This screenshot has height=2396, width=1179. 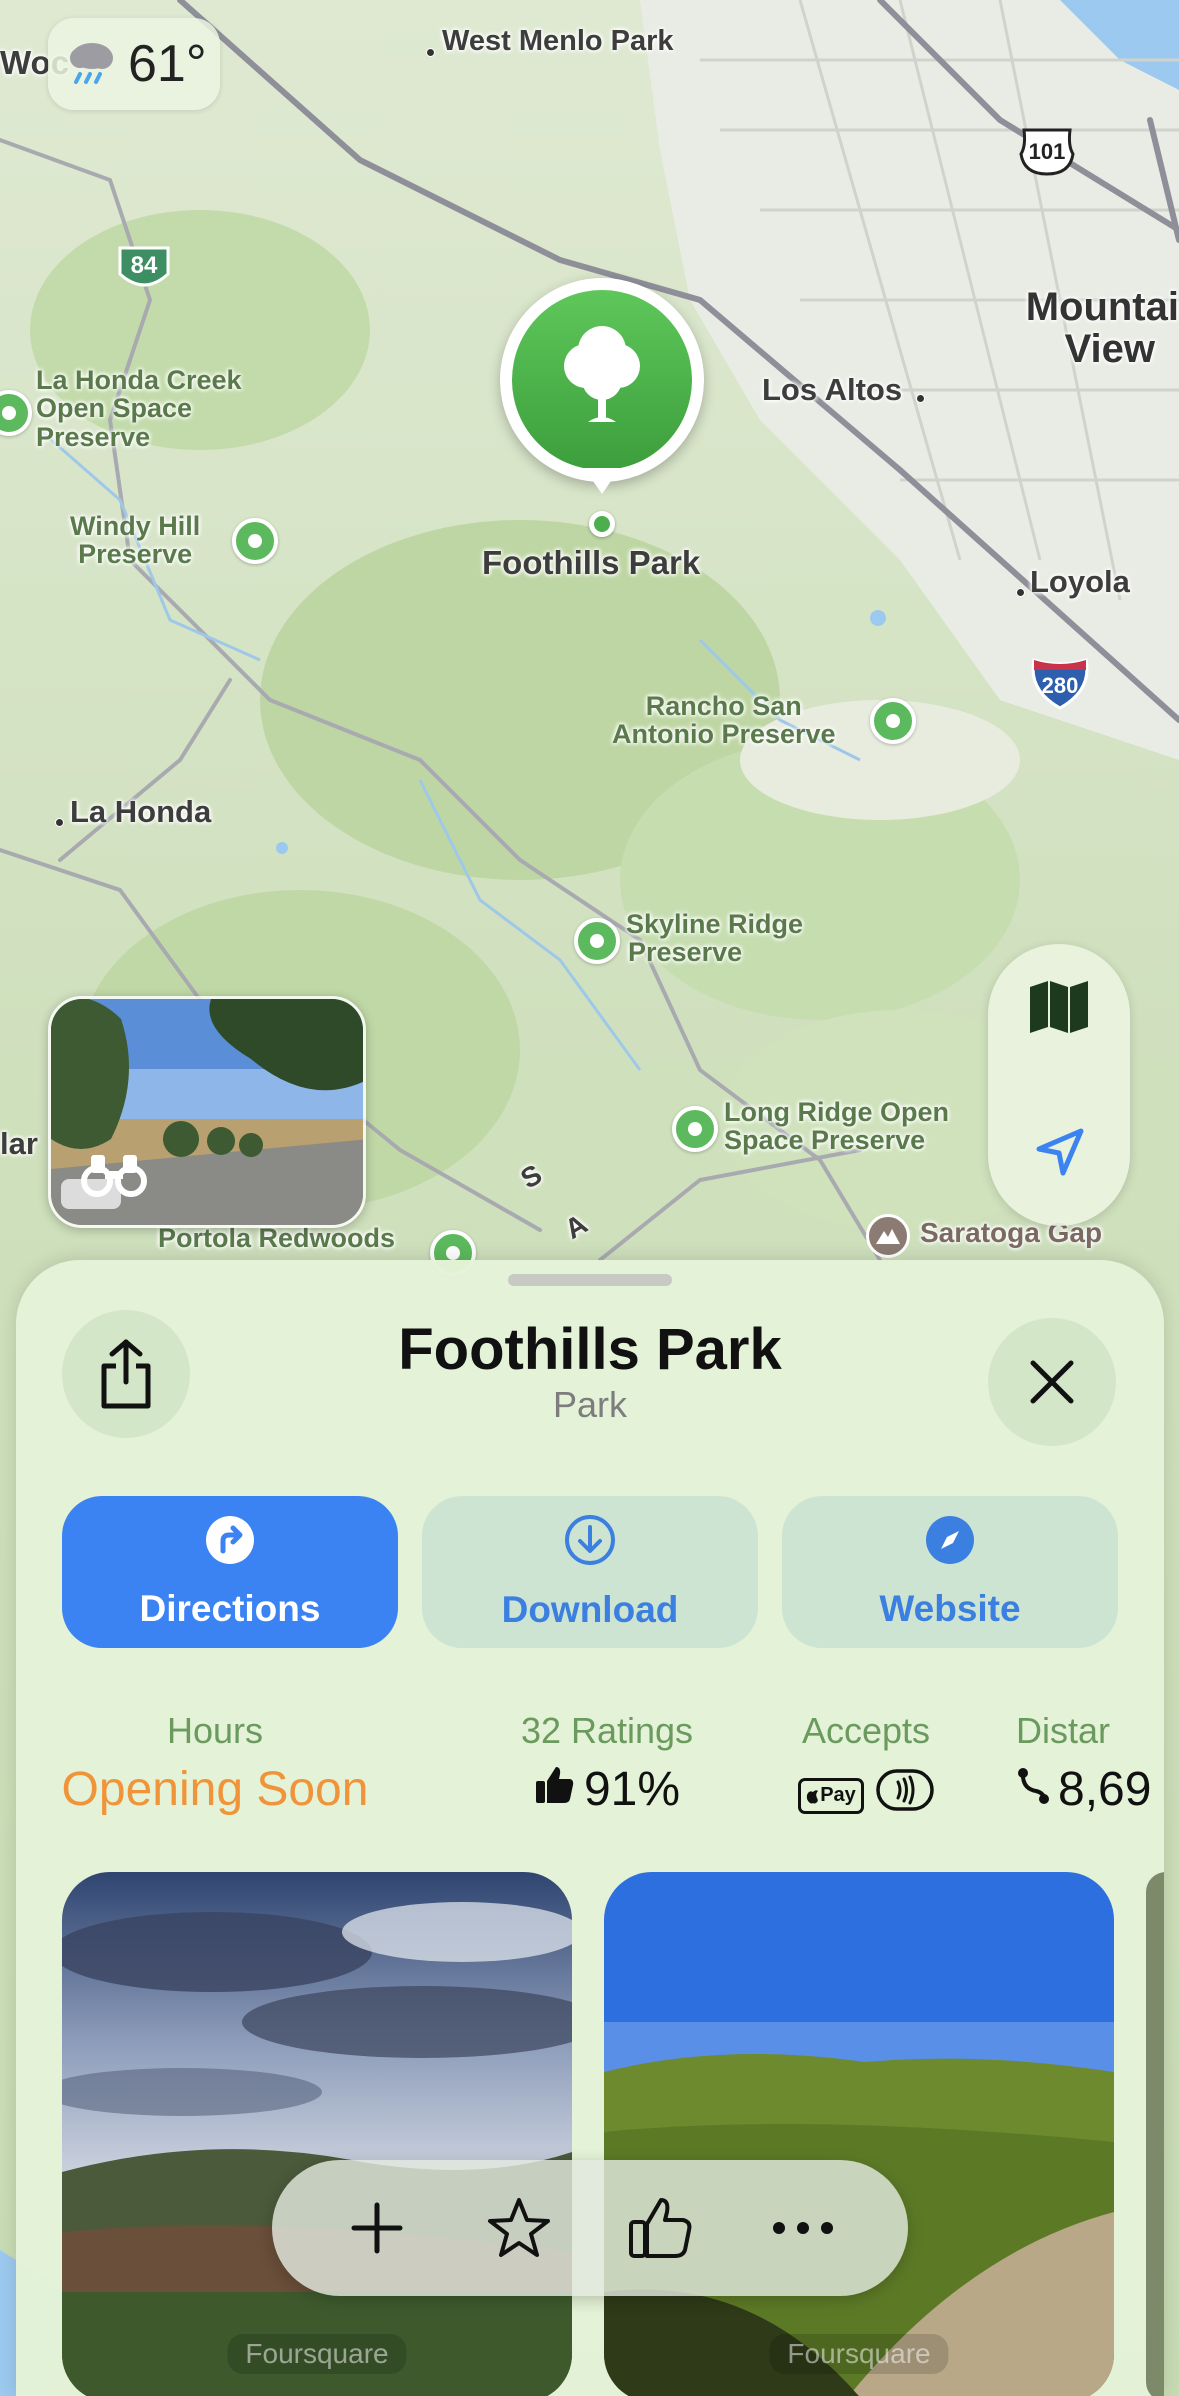 I want to click on ratings-info: 32 Ratings 91%, so click(x=607, y=1763).